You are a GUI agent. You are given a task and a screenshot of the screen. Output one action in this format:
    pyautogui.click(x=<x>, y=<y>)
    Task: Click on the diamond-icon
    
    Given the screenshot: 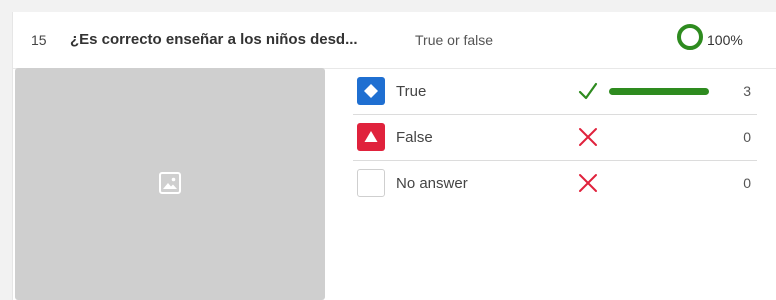 What is the action you would take?
    pyautogui.click(x=371, y=91)
    